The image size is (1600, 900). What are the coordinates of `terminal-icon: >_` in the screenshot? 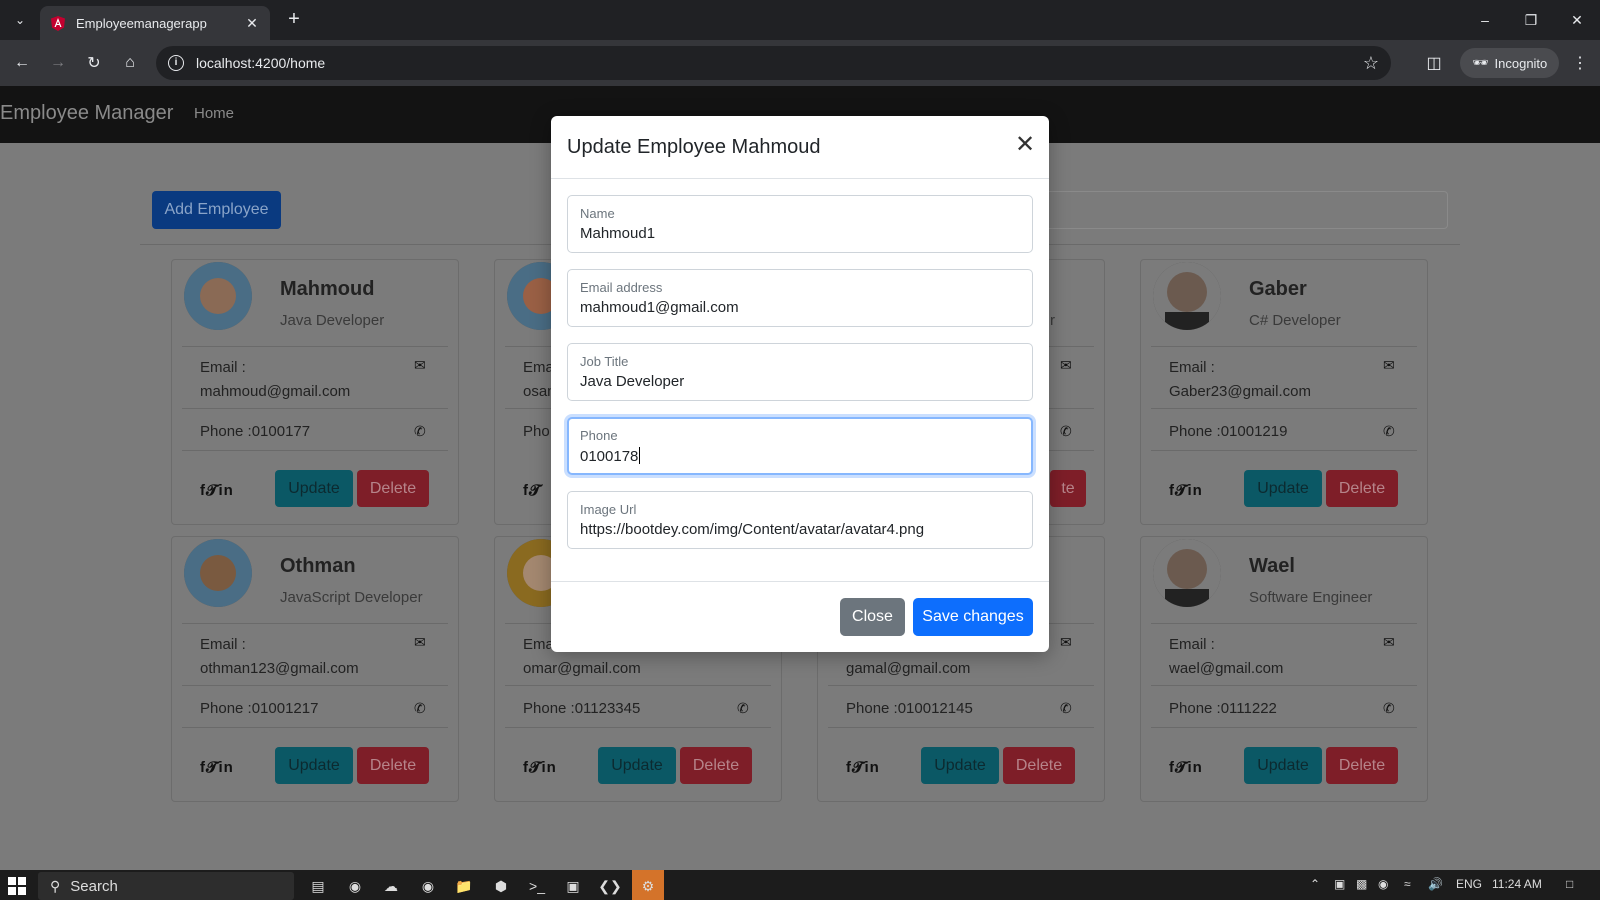 It's located at (537, 886).